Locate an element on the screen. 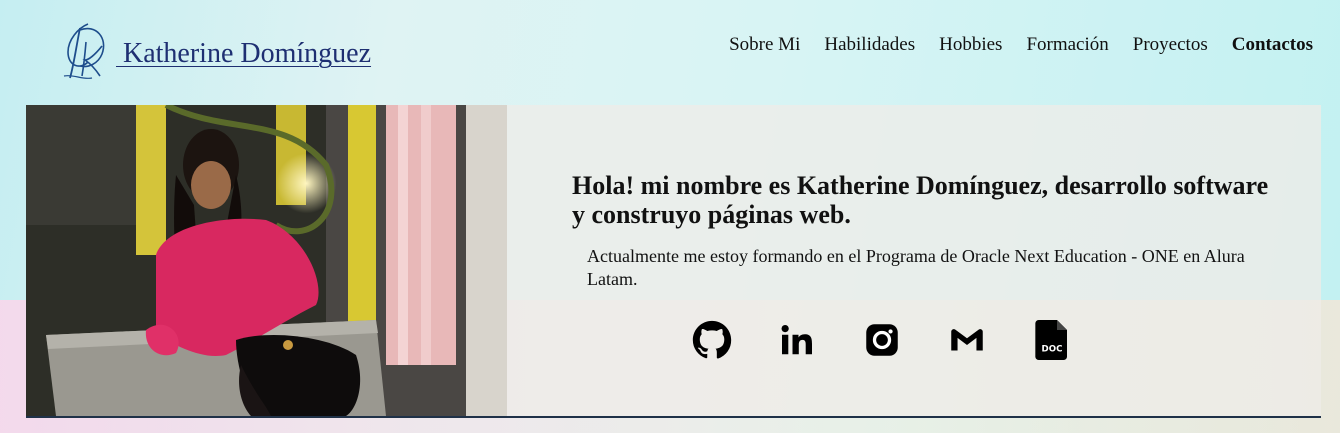 Image resolution: width=1340 pixels, height=433 pixels. brand-logo-link: Katherine Domínguez is located at coordinates (214, 50).